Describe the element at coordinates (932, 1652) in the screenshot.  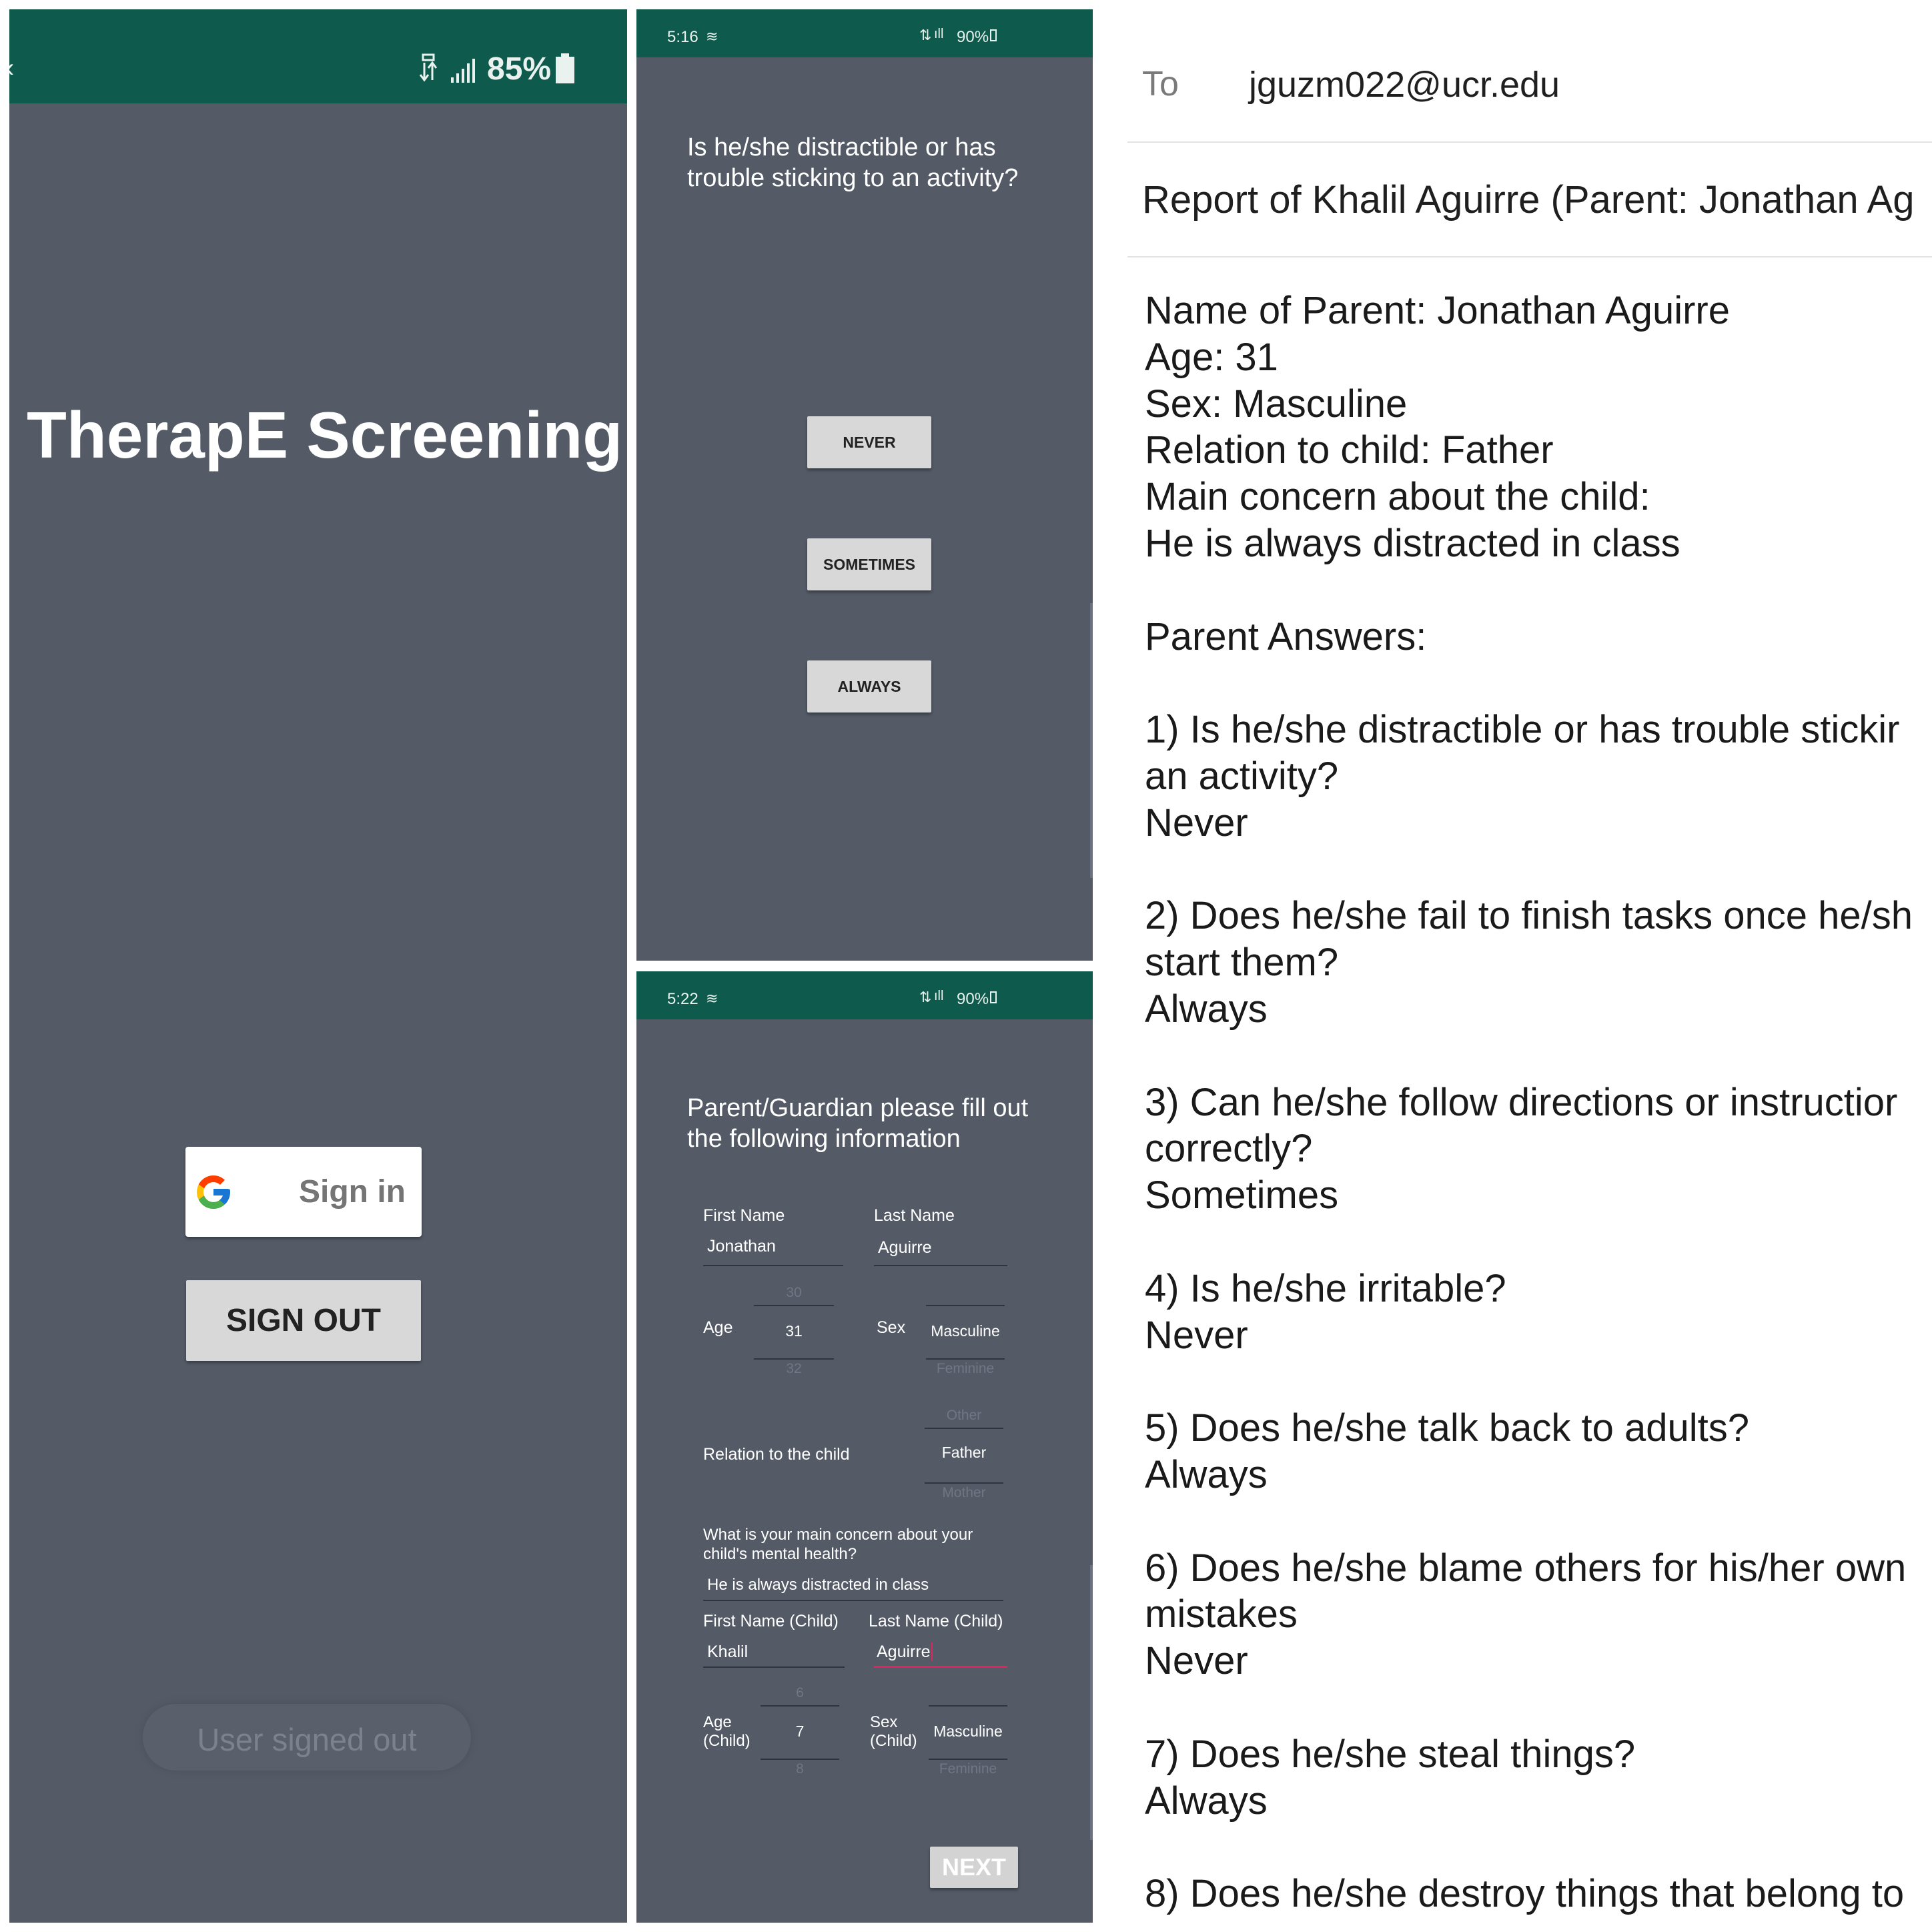
I see `text-cursor` at that location.